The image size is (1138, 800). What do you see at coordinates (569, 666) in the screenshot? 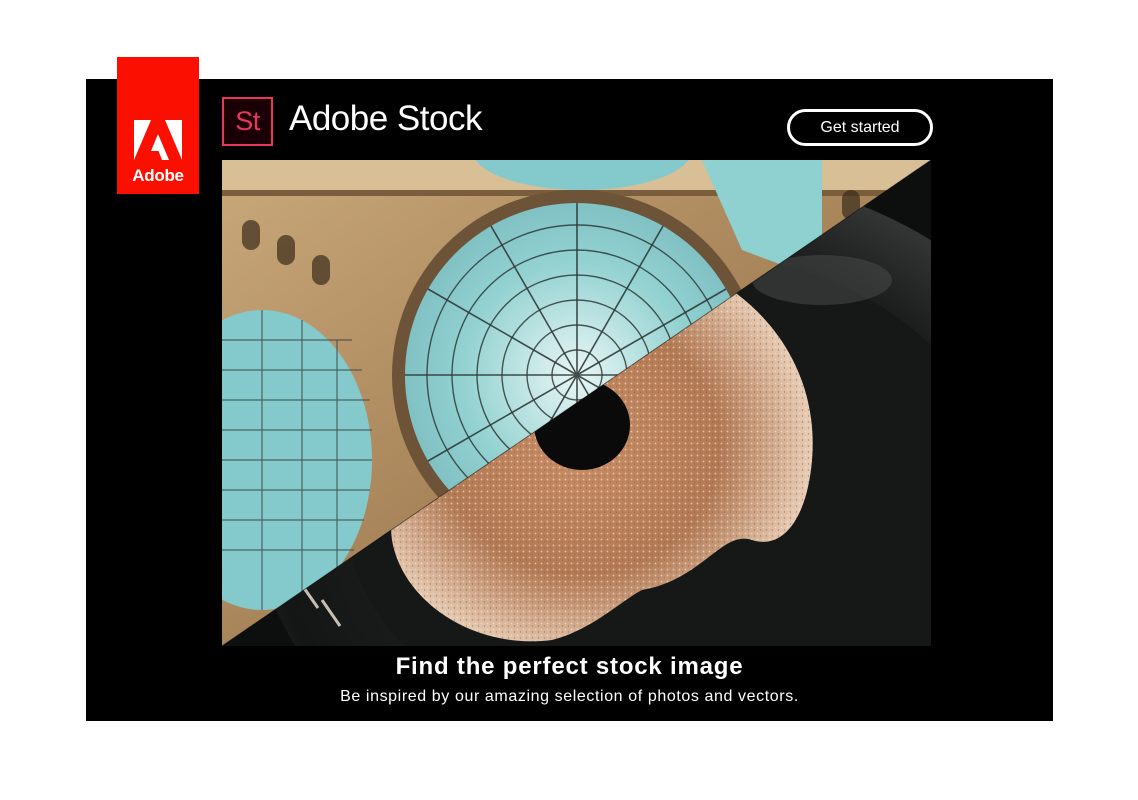
I see `headline: Find the perfect stock image` at bounding box center [569, 666].